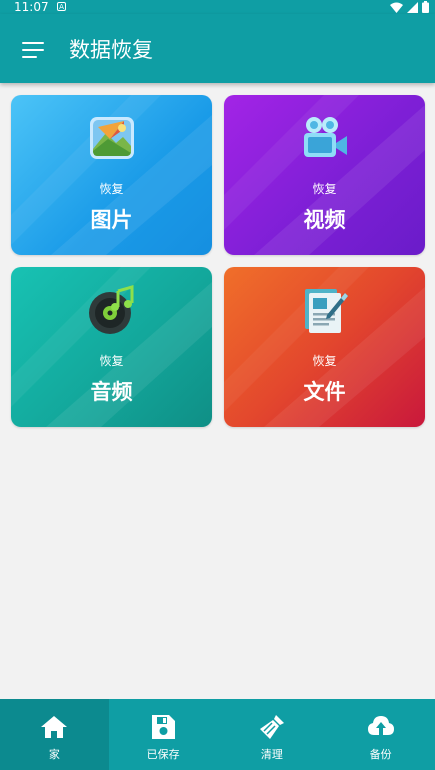 The height and width of the screenshot is (770, 435). What do you see at coordinates (271, 754) in the screenshot?
I see `nav-label: 清理` at bounding box center [271, 754].